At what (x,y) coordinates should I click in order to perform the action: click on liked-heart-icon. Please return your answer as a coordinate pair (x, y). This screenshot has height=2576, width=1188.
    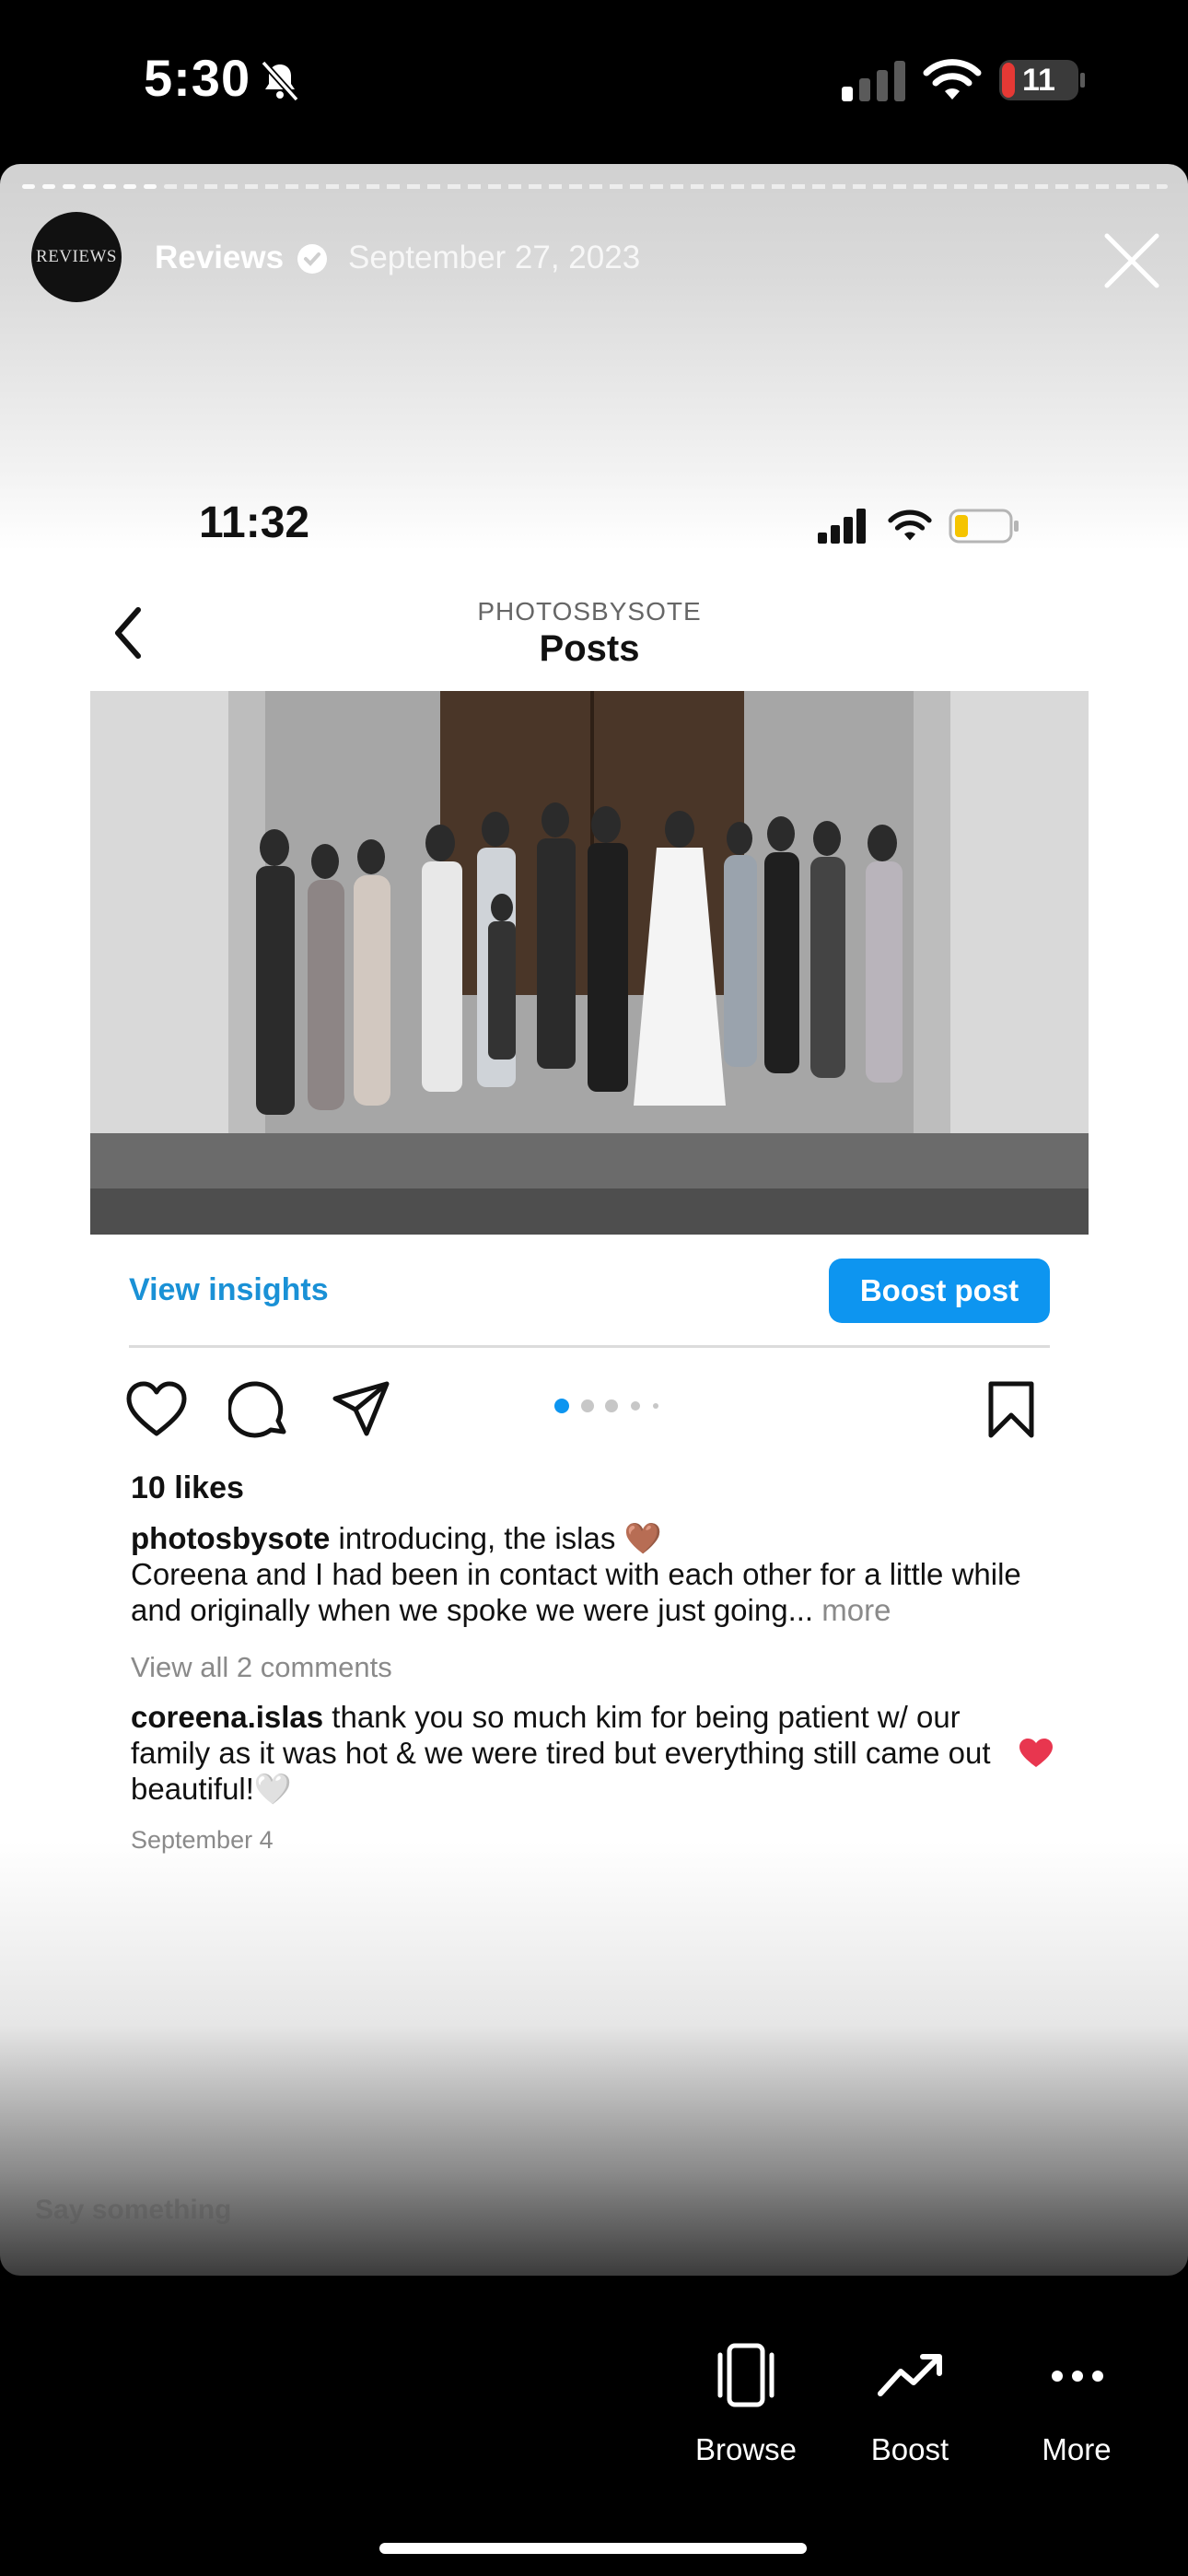
    Looking at the image, I should click on (1036, 1754).